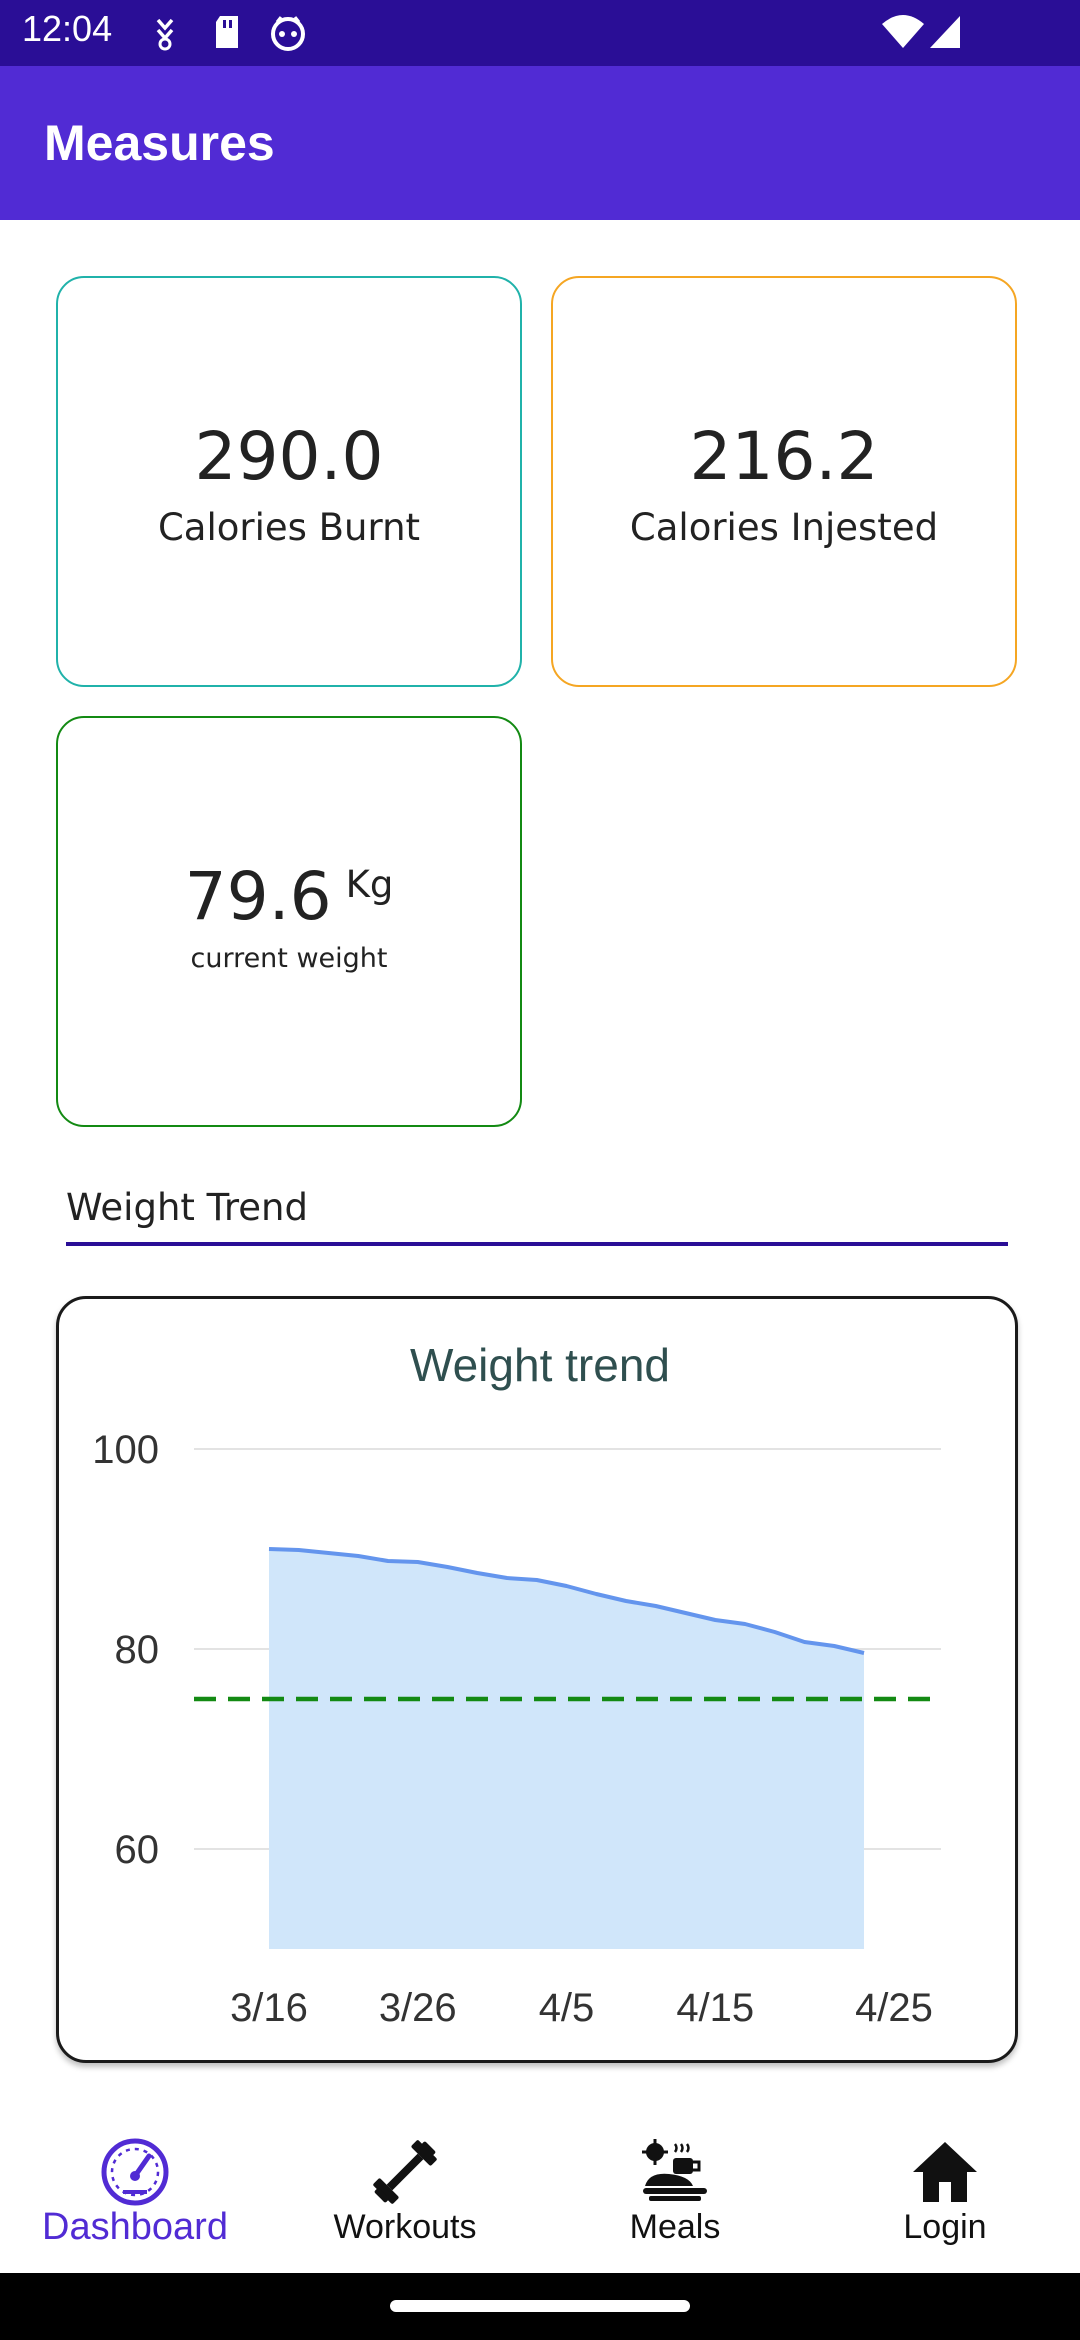 The width and height of the screenshot is (1080, 2340). I want to click on weight-value: 79.6, so click(258, 896).